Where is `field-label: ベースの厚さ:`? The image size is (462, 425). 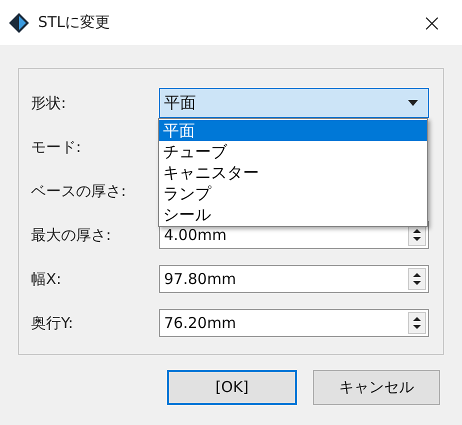
field-label: ベースの厚さ: is located at coordinates (79, 191).